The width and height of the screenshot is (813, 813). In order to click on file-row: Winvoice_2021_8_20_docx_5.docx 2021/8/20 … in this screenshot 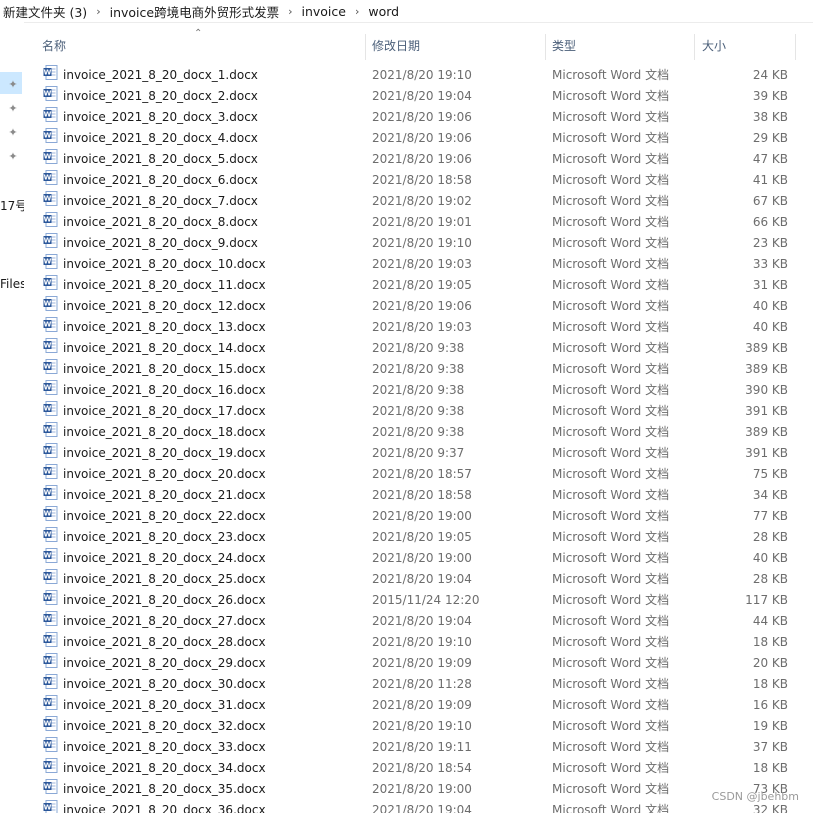, I will do `click(418, 159)`.